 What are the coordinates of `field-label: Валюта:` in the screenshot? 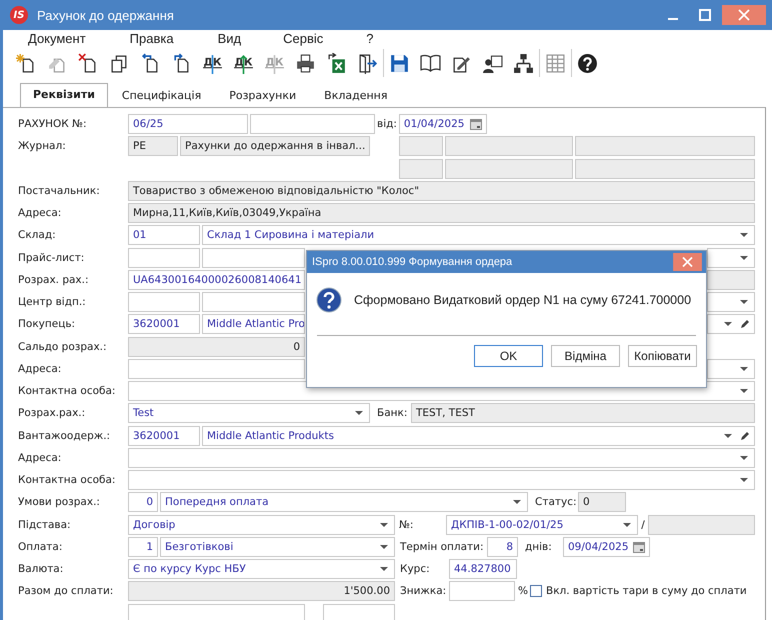 It's located at (41, 569).